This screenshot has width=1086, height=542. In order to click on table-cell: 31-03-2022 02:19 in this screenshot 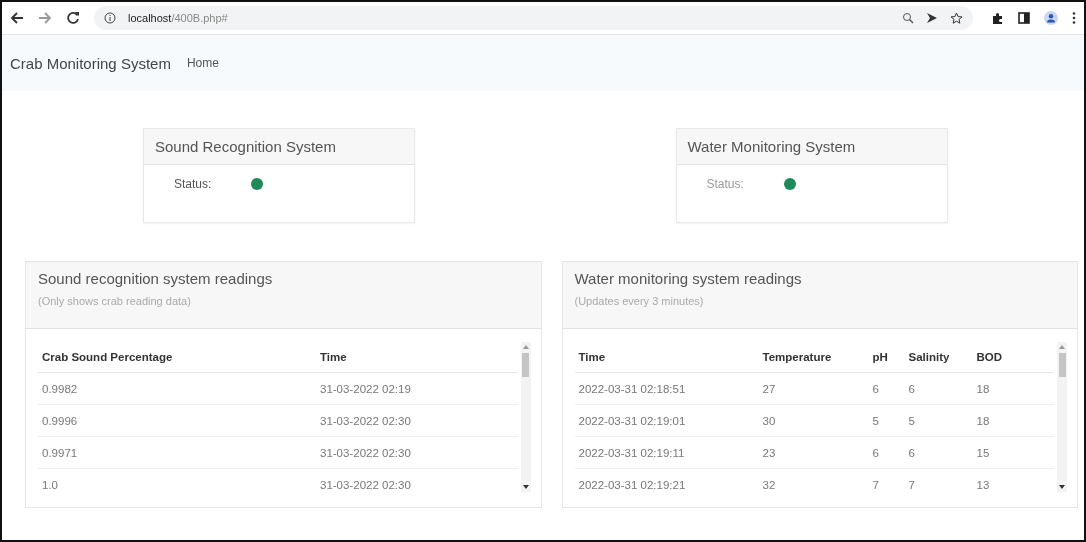, I will do `click(417, 388)`.